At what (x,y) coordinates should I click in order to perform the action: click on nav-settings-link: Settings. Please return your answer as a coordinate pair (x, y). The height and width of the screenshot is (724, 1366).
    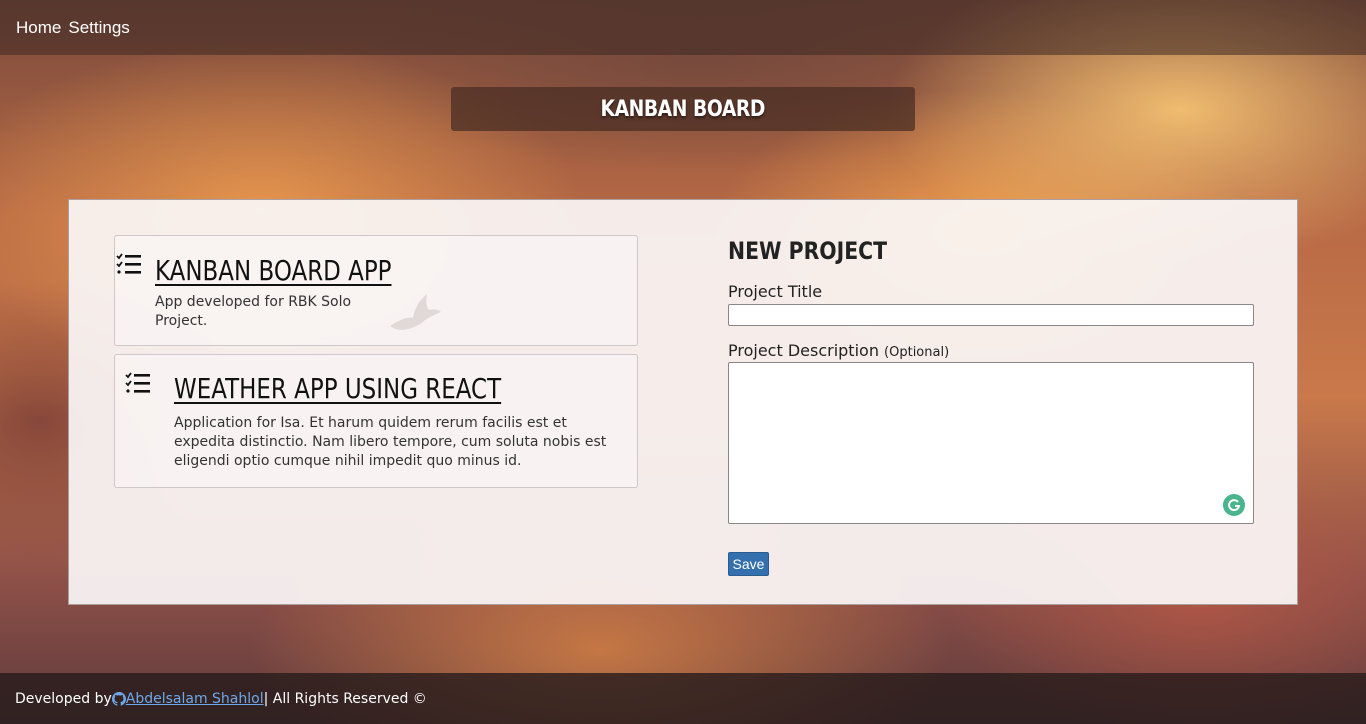
    Looking at the image, I should click on (98, 28).